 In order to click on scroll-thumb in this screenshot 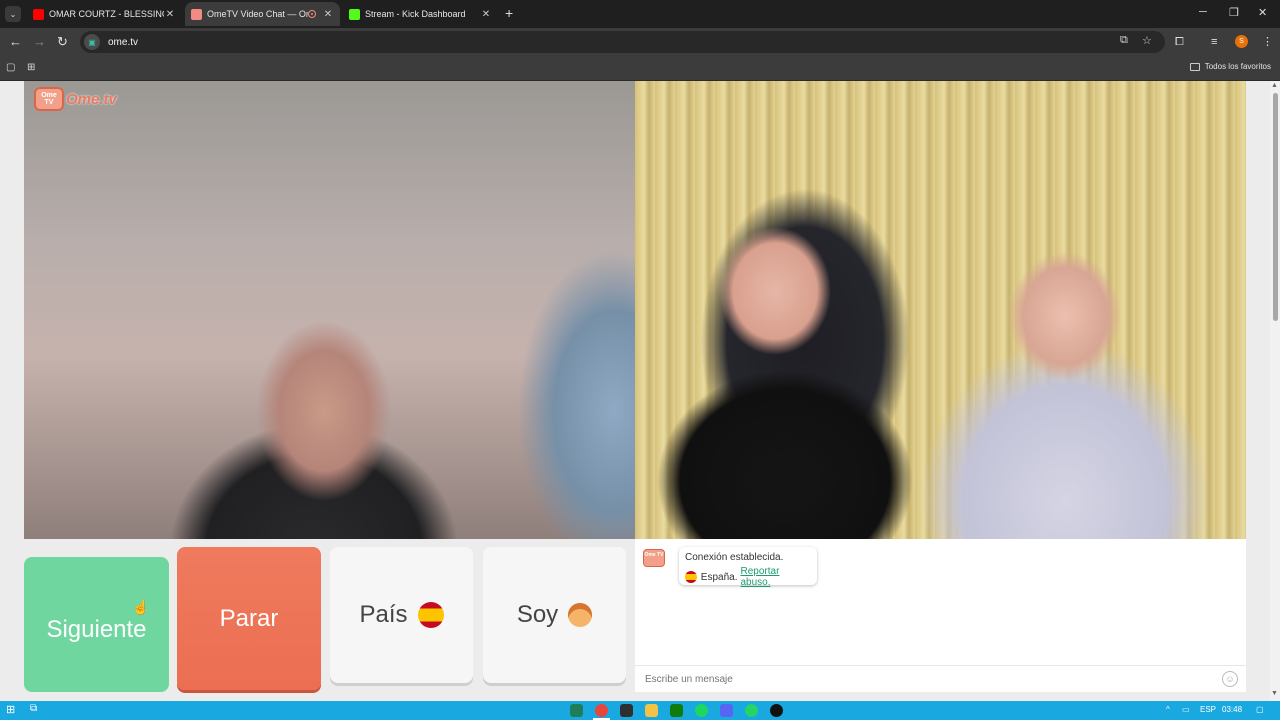, I will do `click(1275, 207)`.